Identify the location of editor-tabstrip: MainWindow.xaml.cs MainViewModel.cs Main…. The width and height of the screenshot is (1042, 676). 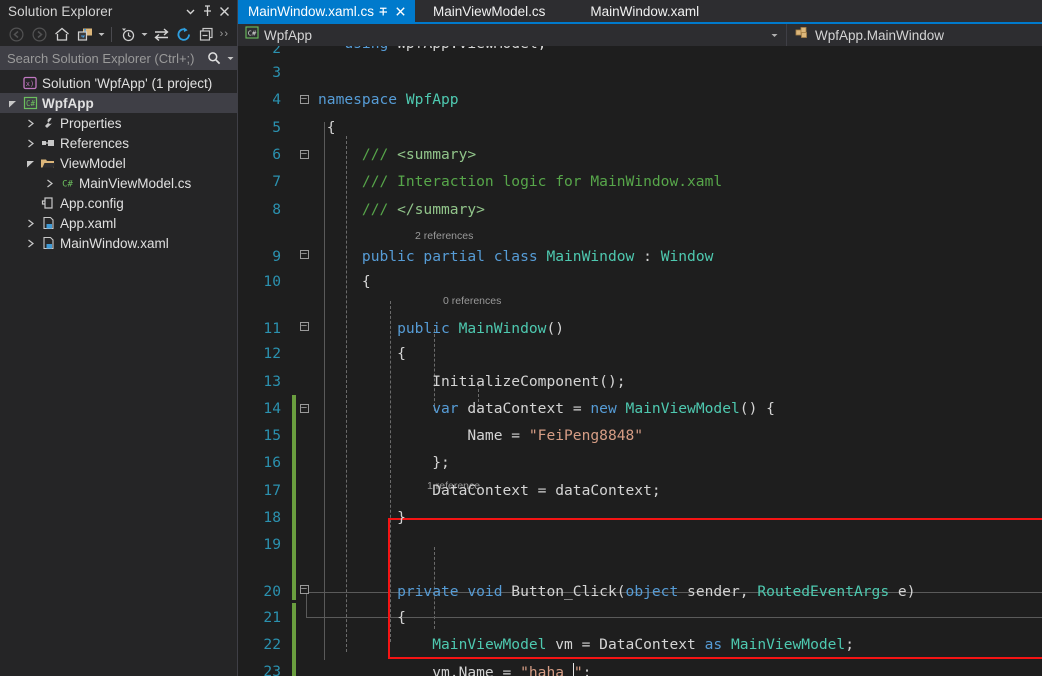
(640, 11).